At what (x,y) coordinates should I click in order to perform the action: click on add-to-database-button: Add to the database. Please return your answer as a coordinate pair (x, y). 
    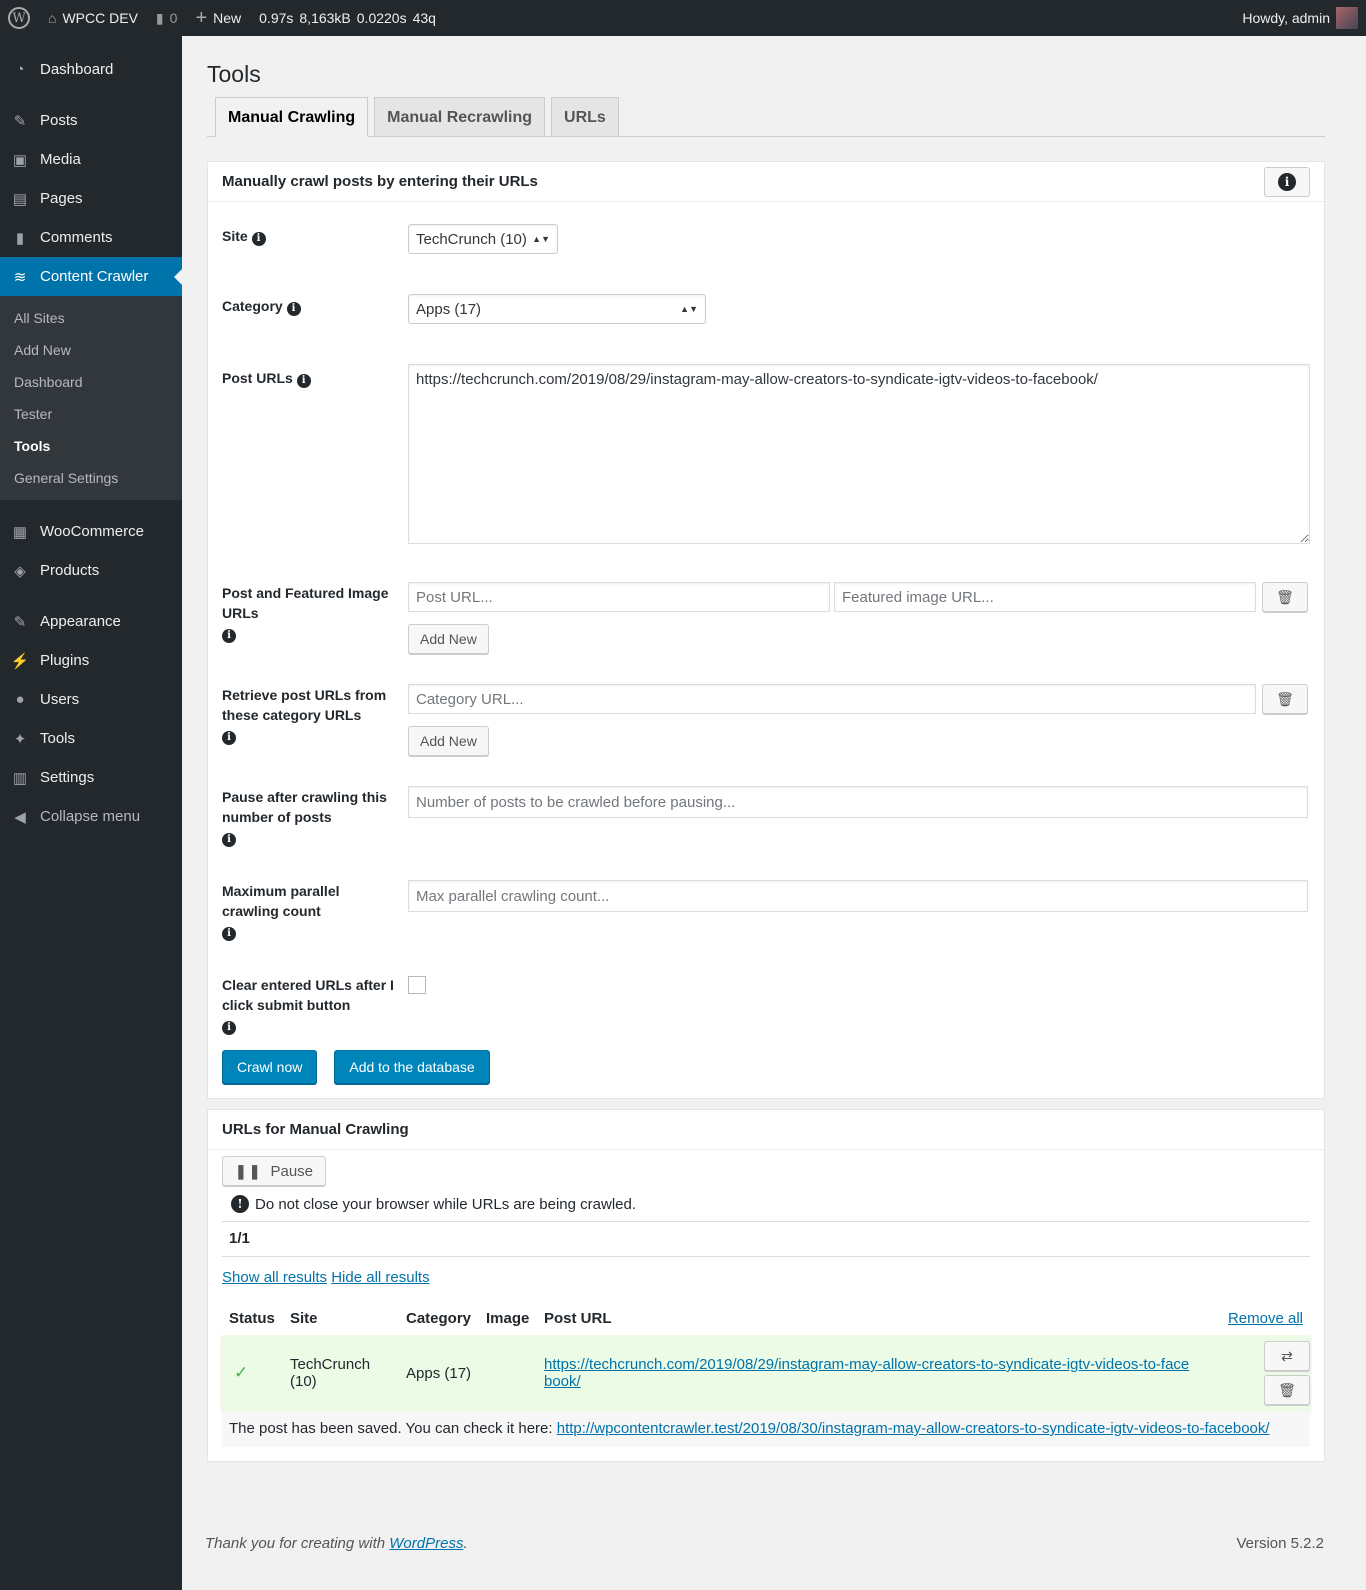
    Looking at the image, I should click on (412, 1067).